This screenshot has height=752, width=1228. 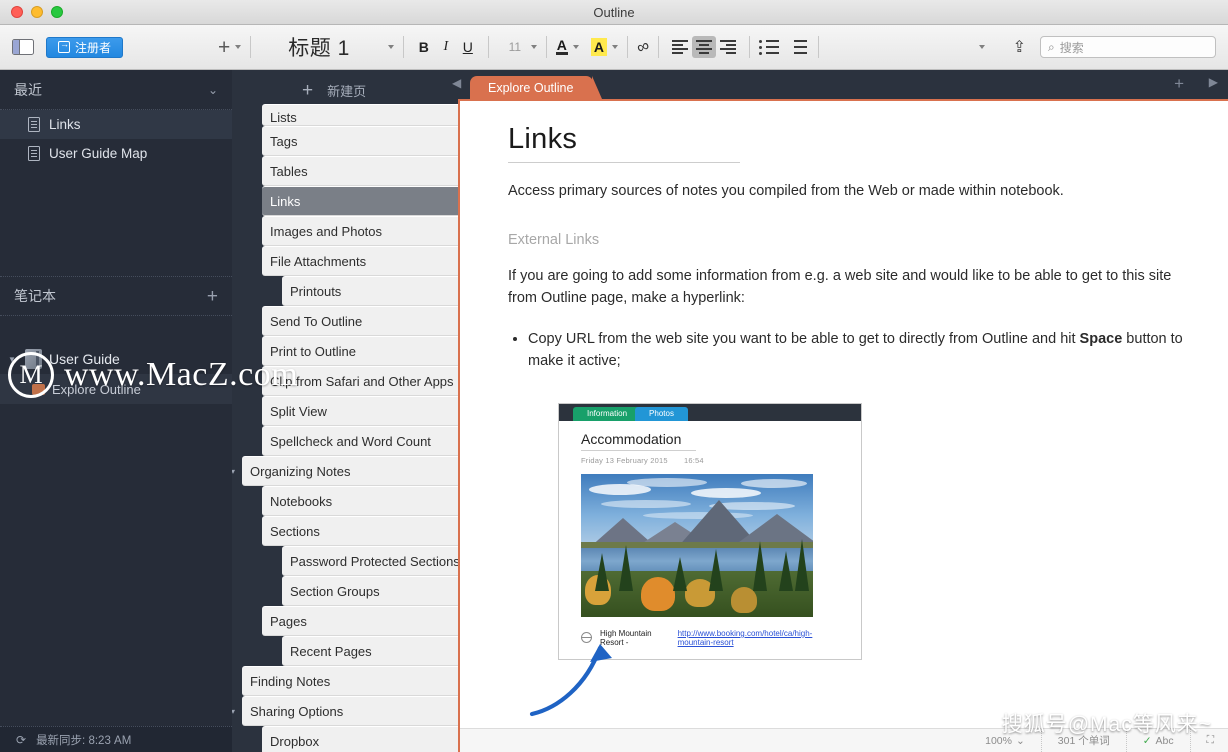 What do you see at coordinates (360, 351) in the screenshot?
I see `tree-node: Print to Outline` at bounding box center [360, 351].